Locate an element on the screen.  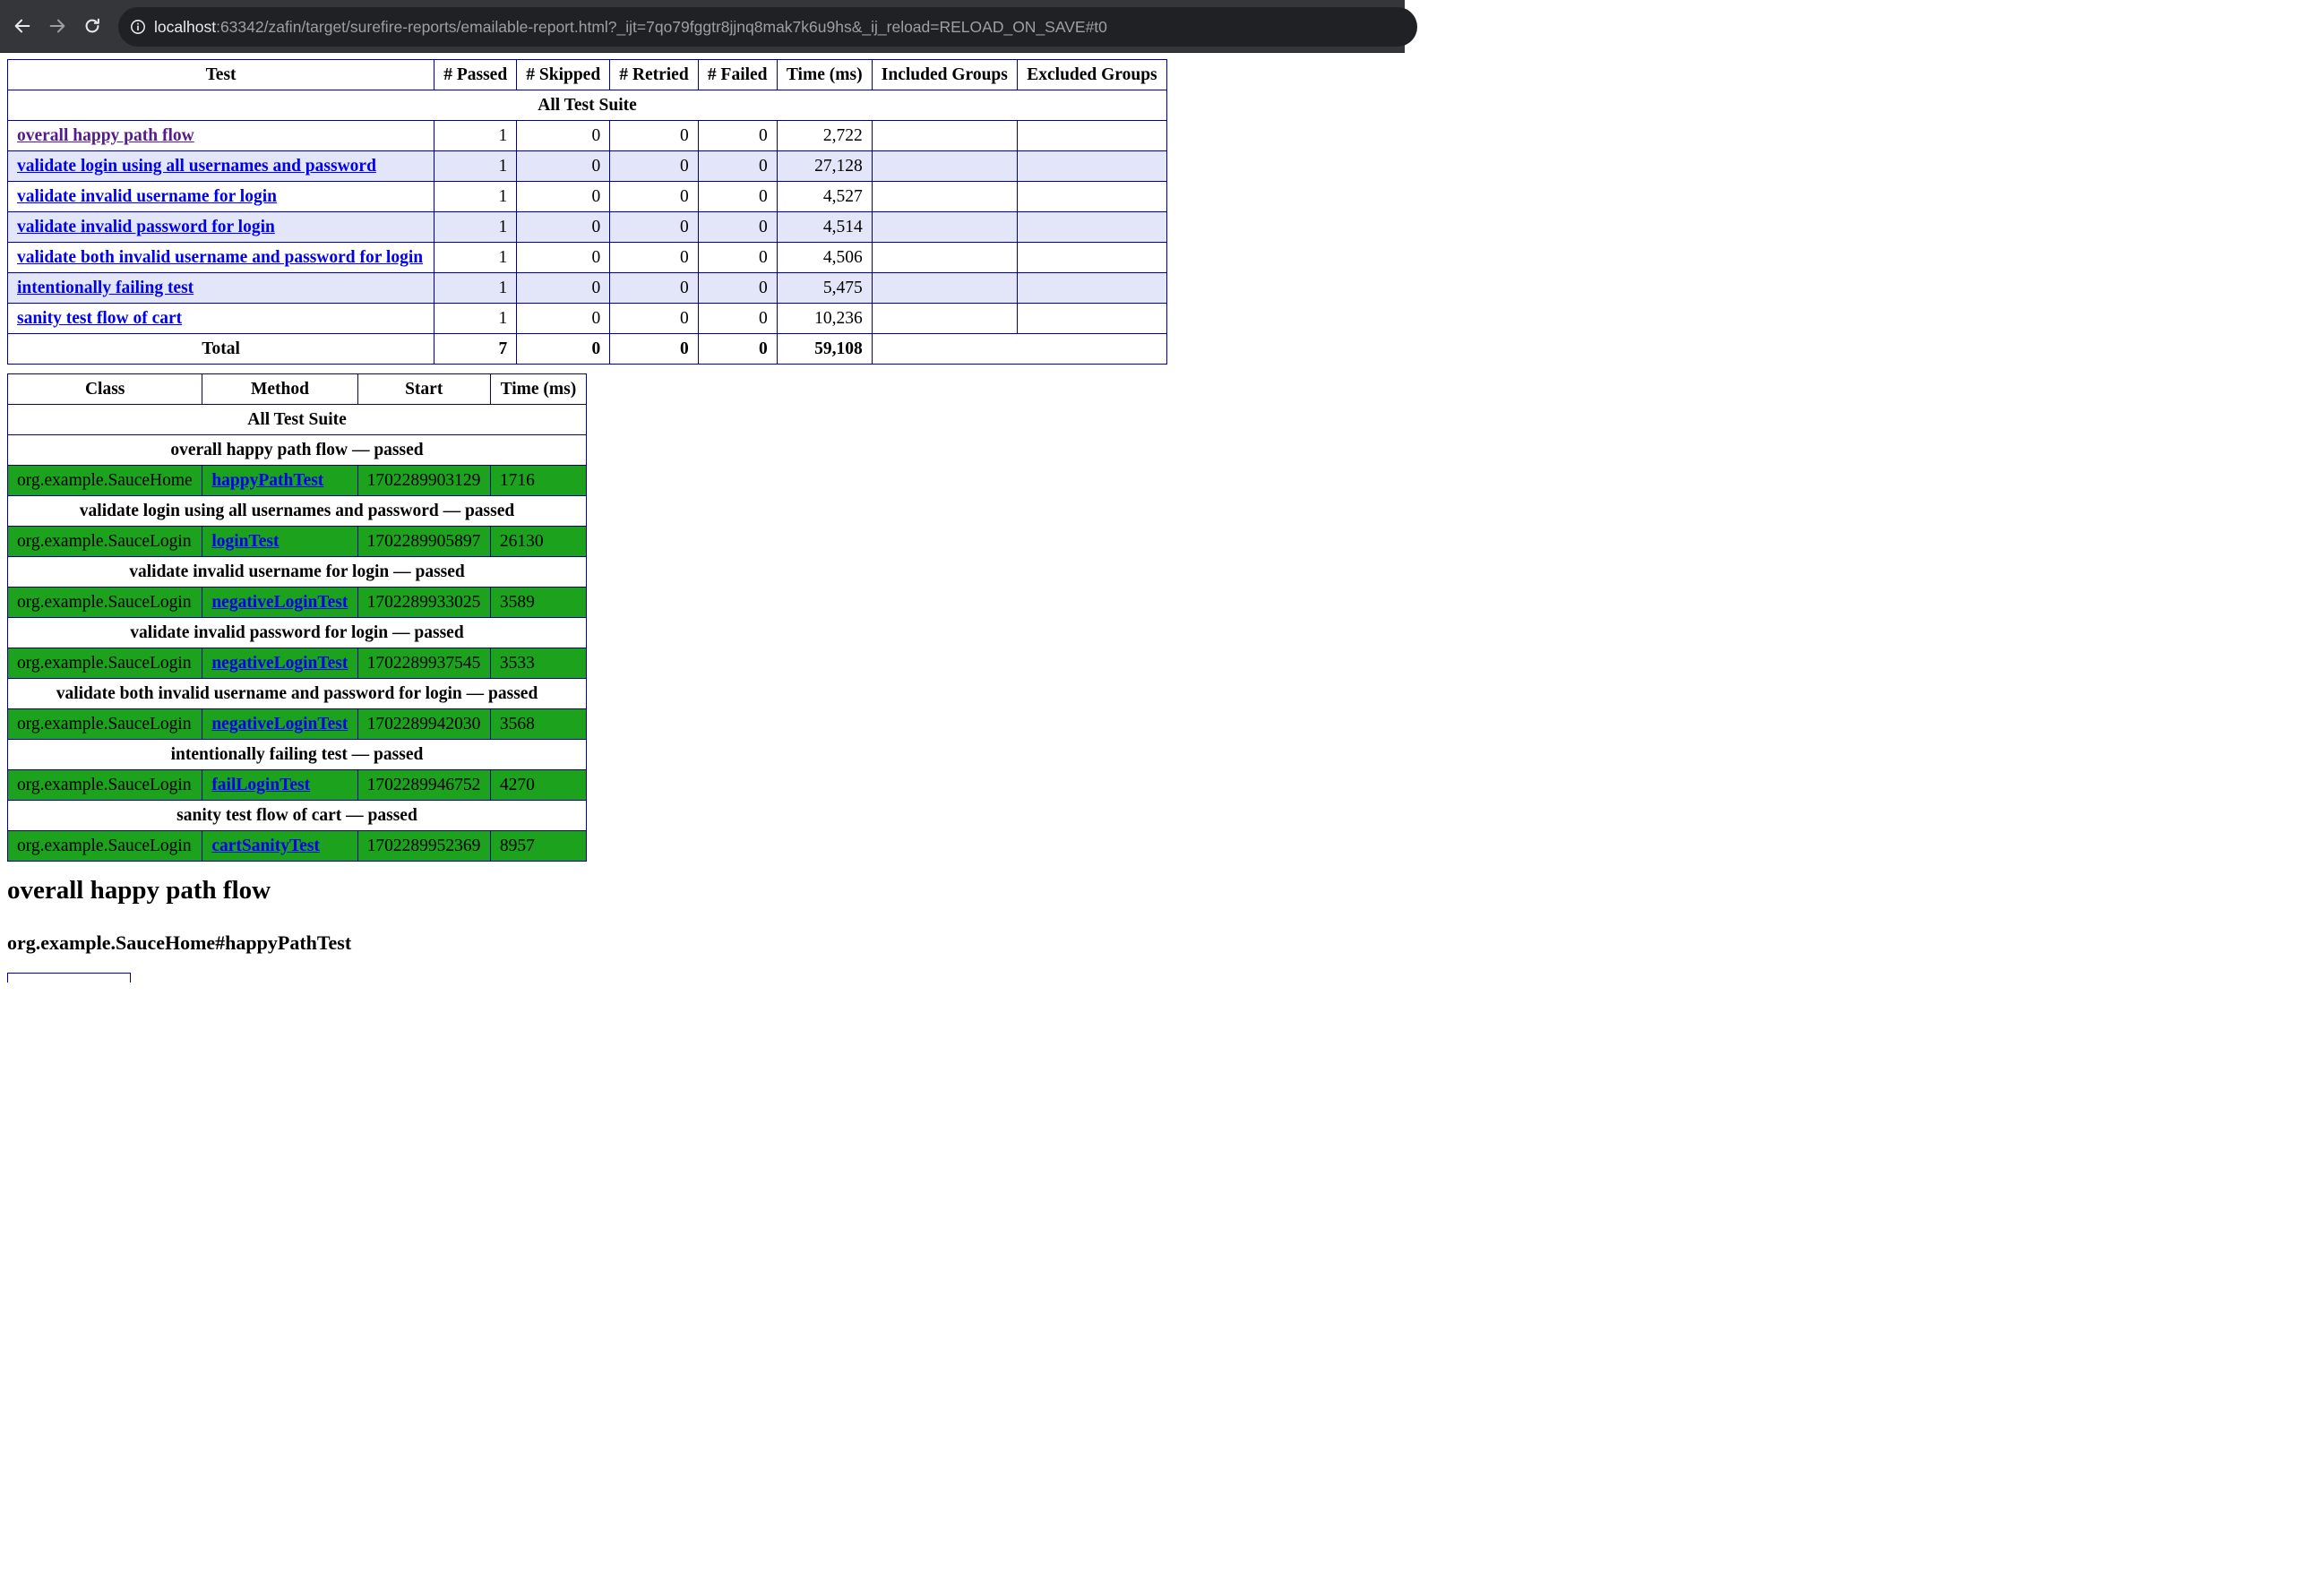
test-link: validate invalid username for login is located at coordinates (147, 197).